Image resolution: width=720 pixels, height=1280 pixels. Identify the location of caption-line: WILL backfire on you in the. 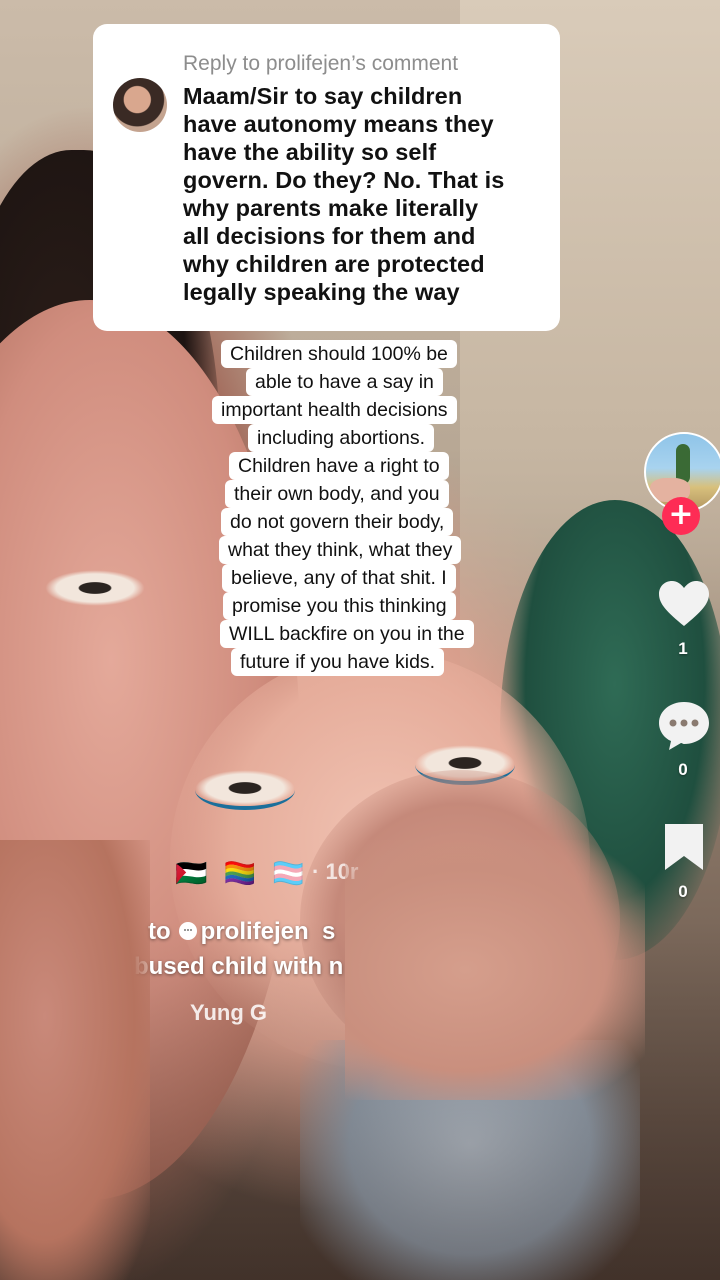
(347, 634).